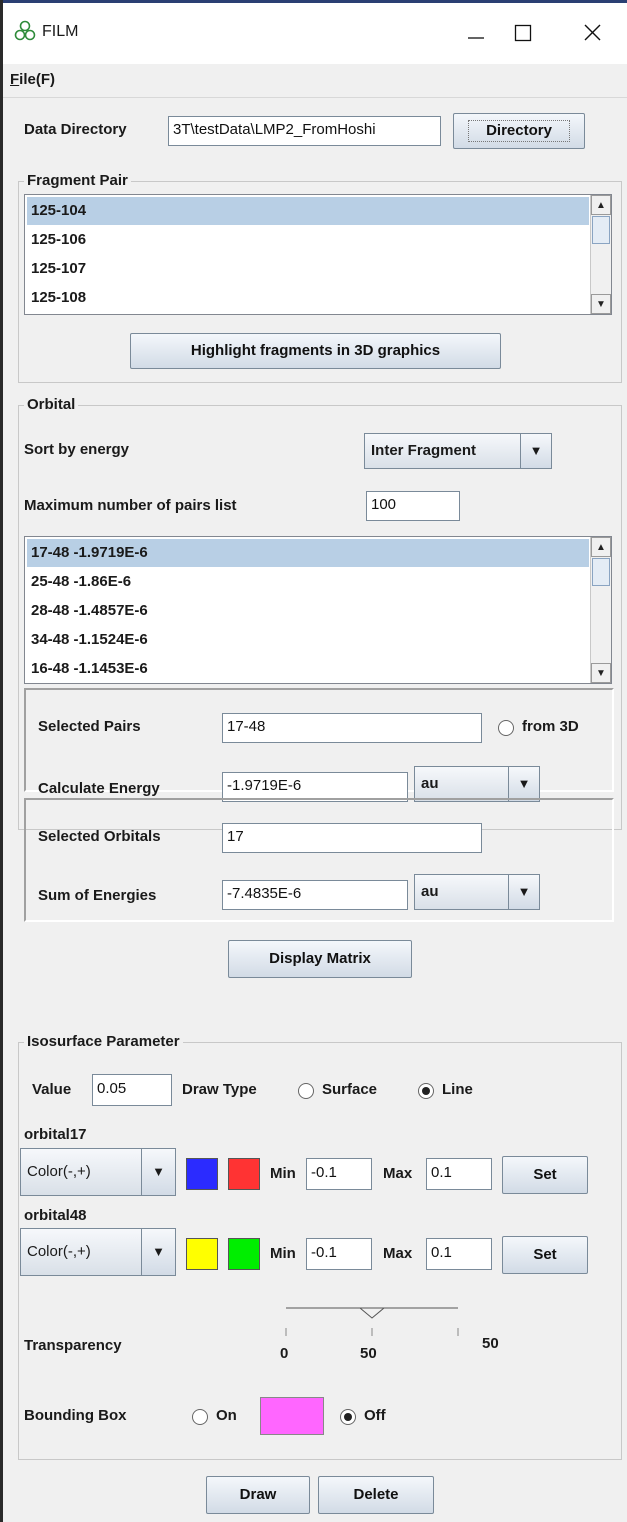 The height and width of the screenshot is (1522, 627). I want to click on list-item: 34-48 -1.1524E-6, so click(308, 640).